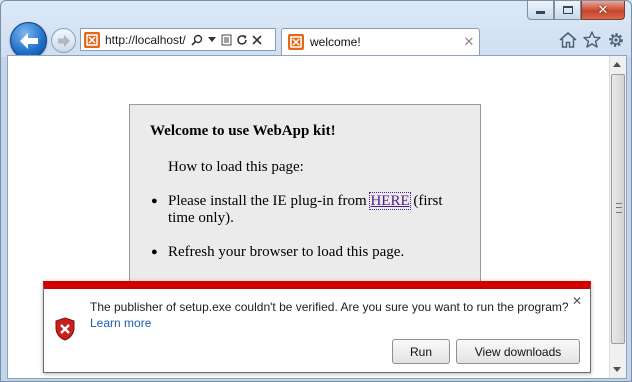 The width and height of the screenshot is (632, 382). Describe the element at coordinates (296, 42) in the screenshot. I see `tab-favicon-icon` at that location.